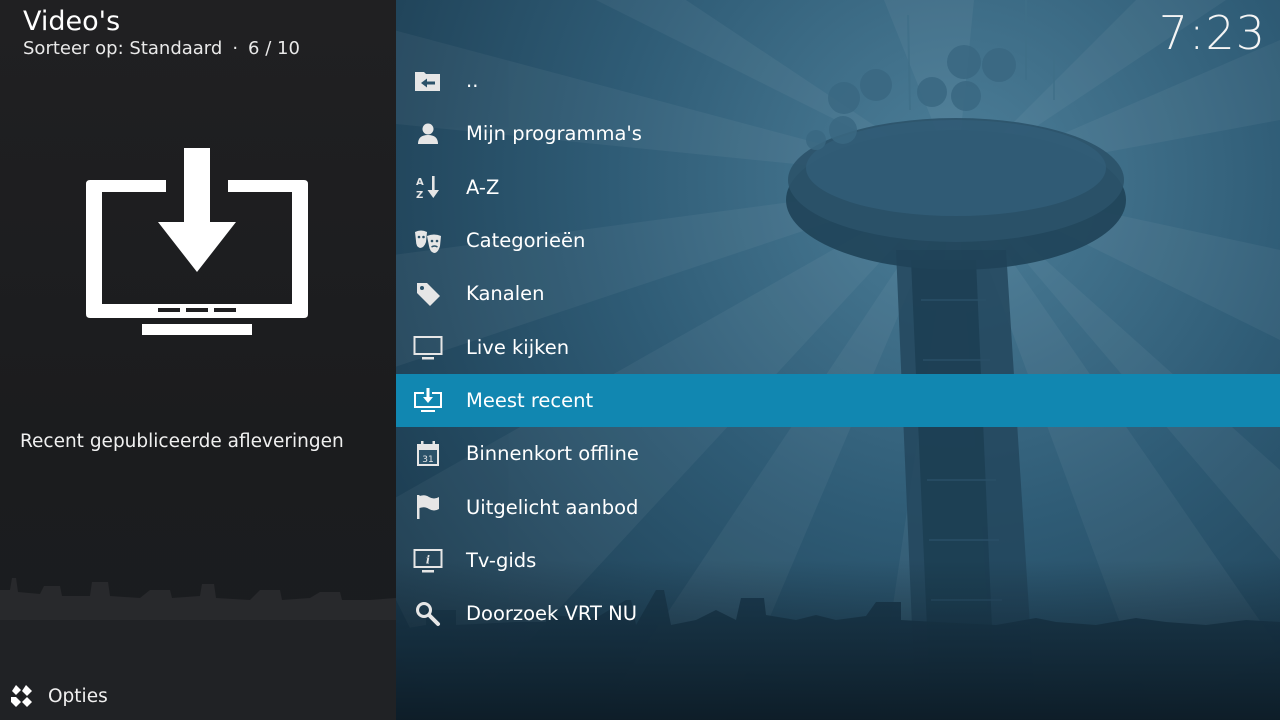 The width and height of the screenshot is (1280, 720). What do you see at coordinates (518, 347) in the screenshot?
I see `list-item-label: Live kijken` at bounding box center [518, 347].